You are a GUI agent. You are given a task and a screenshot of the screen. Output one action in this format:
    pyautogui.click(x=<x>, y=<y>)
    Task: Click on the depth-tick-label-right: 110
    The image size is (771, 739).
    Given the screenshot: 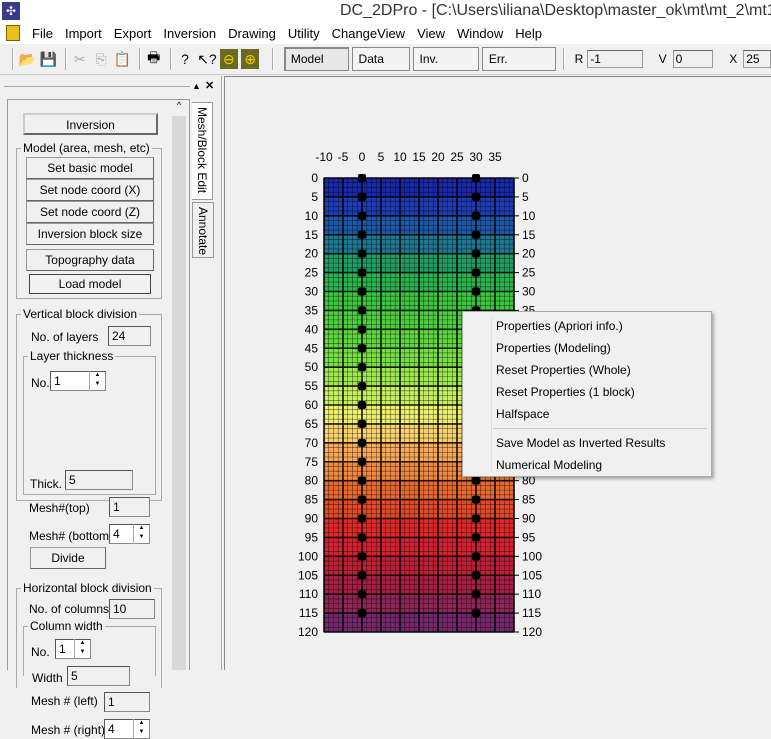 What is the action you would take?
    pyautogui.click(x=531, y=594)
    